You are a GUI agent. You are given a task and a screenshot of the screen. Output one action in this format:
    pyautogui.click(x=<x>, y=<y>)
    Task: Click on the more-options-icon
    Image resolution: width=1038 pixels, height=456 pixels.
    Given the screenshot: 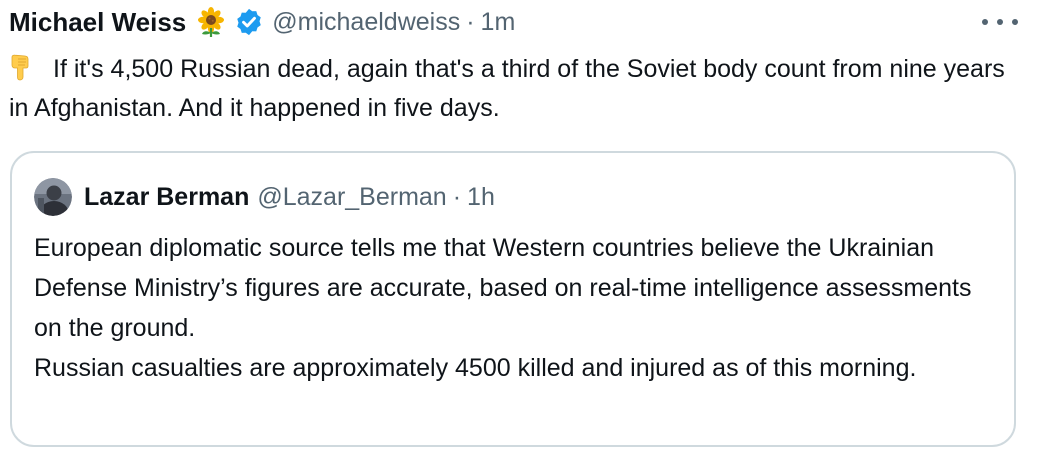 What is the action you would take?
    pyautogui.click(x=1000, y=22)
    